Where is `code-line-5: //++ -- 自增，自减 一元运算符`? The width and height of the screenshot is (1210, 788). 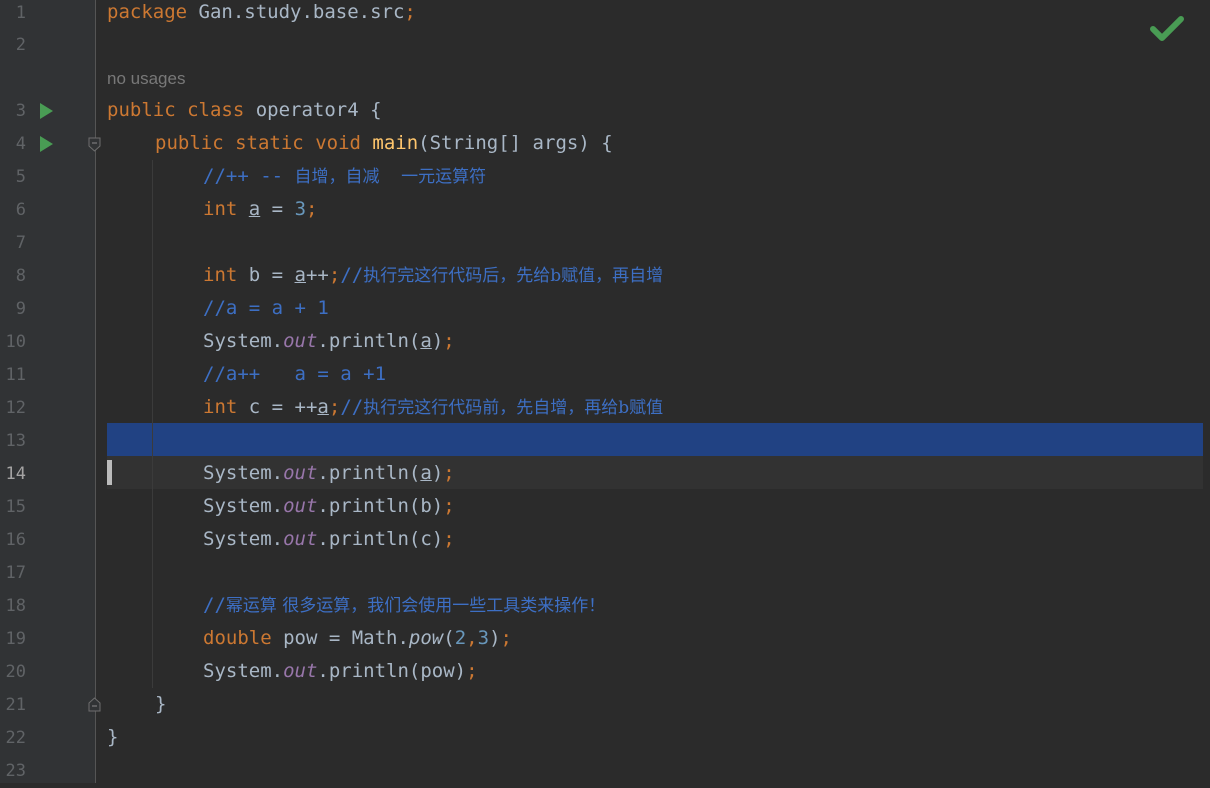
code-line-5: //++ -- 自增，自减 一元运算符 is located at coordinates (344, 176).